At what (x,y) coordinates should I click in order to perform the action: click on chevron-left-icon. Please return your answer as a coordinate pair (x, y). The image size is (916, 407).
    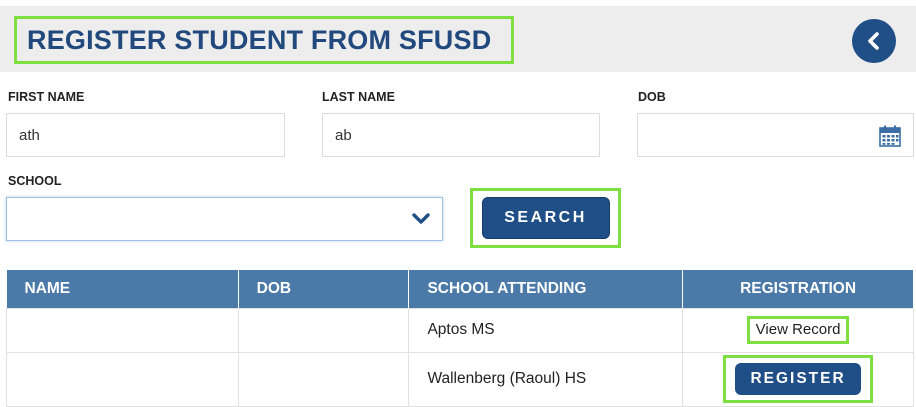
    Looking at the image, I should click on (873, 41).